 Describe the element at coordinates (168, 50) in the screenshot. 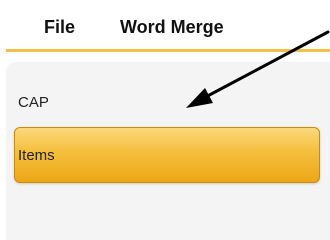

I see `menu-accent-divider` at that location.